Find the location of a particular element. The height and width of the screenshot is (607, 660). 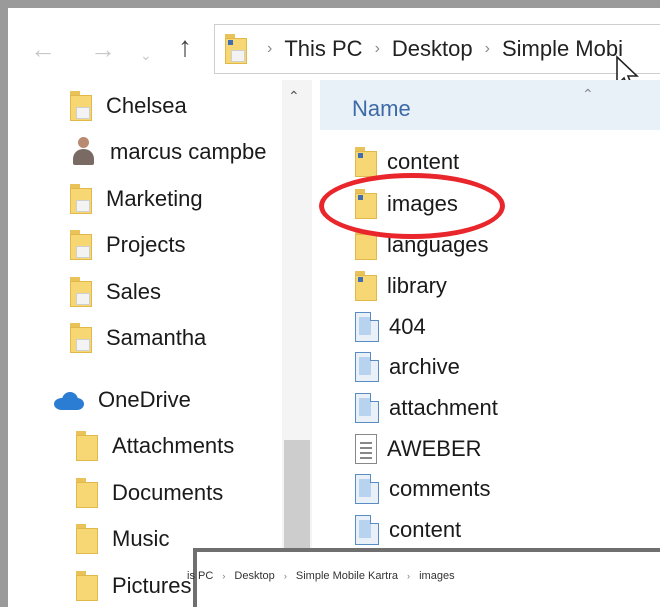

sidebar-item-attachments: Attachments is located at coordinates (155, 446).